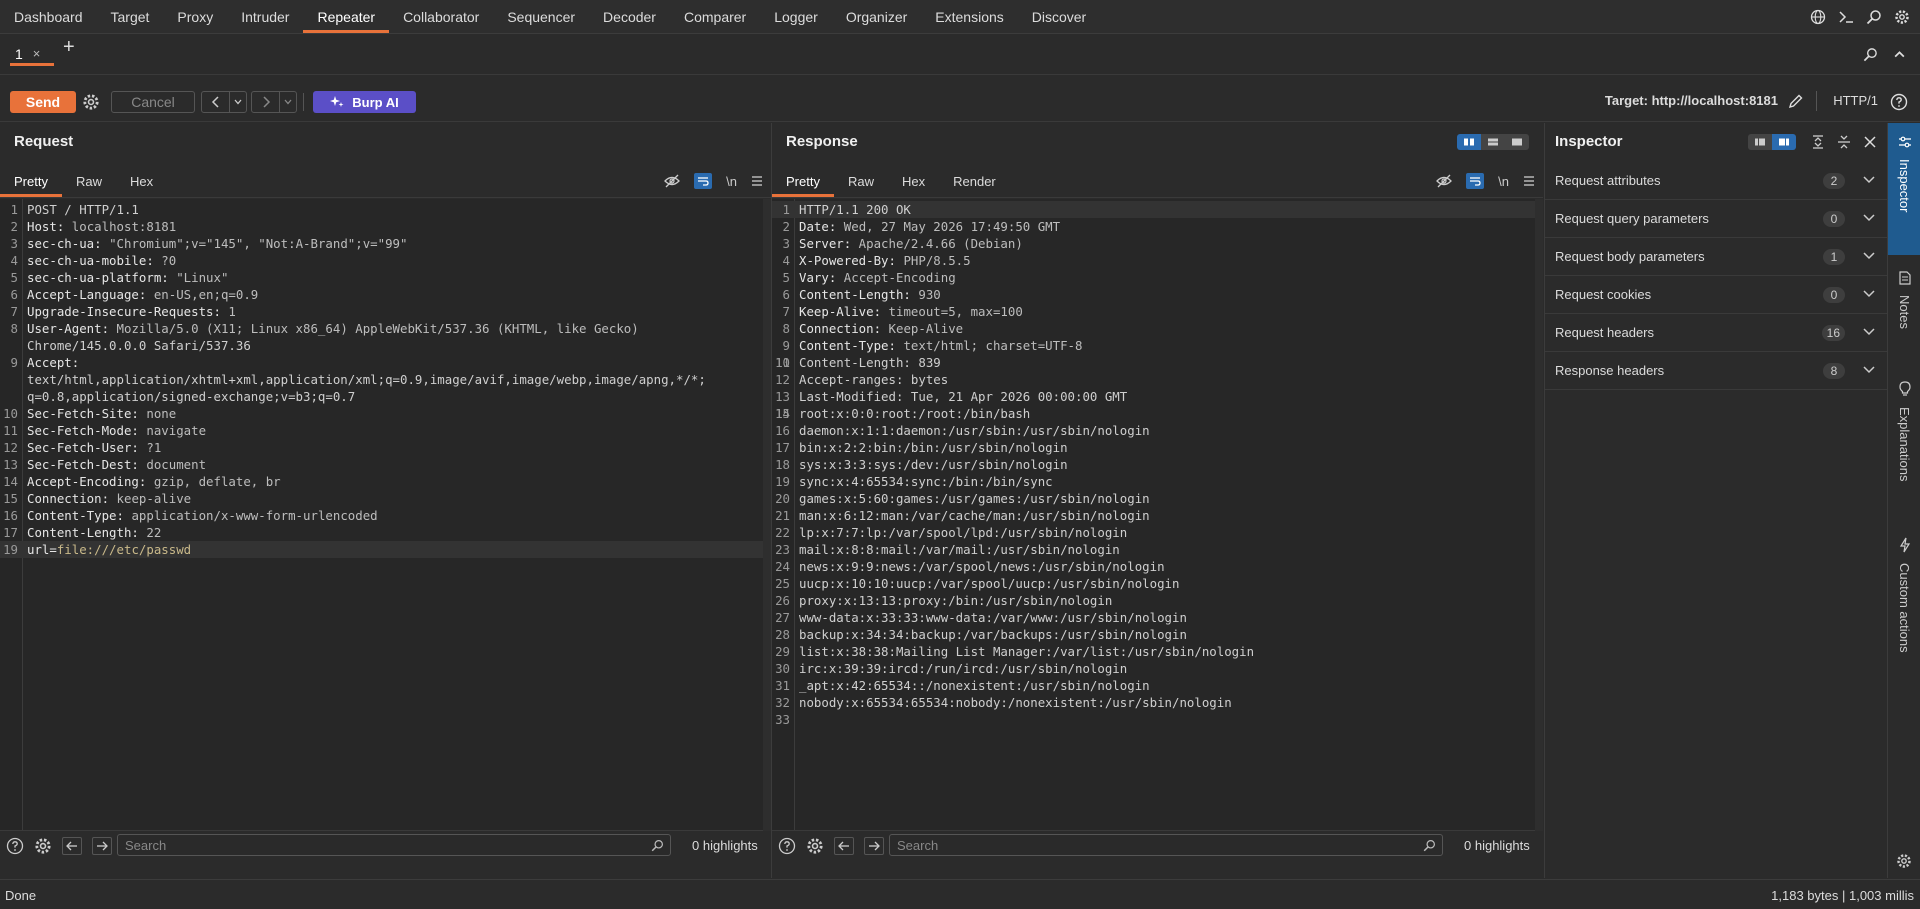  What do you see at coordinates (124, 311) in the screenshot?
I see `line-key: Upgrade-Insecure-Requests:` at bounding box center [124, 311].